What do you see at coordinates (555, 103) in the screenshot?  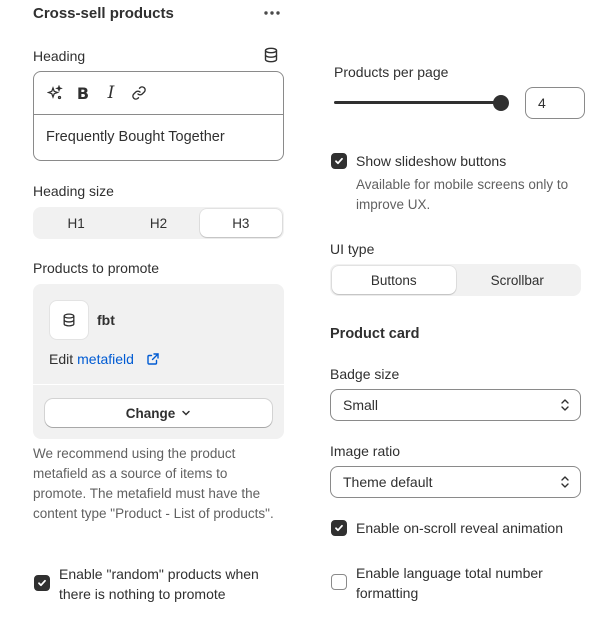 I see `products-per-page-input: 4` at bounding box center [555, 103].